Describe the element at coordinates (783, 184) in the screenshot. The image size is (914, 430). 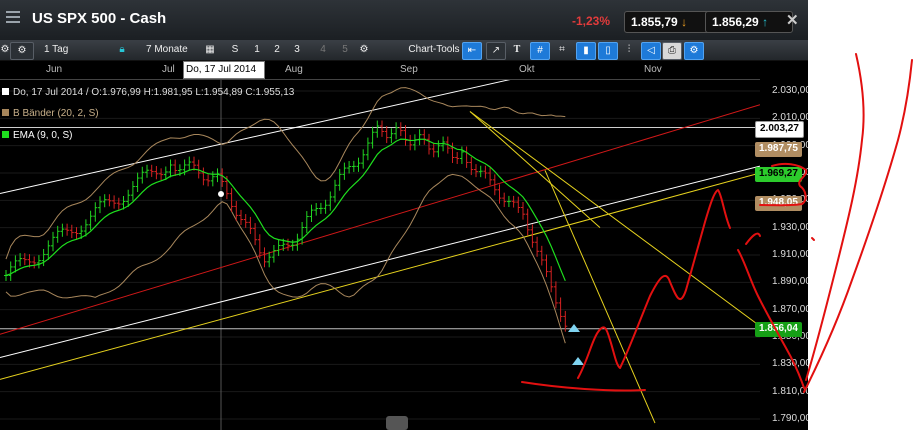
I see `drawn-curve-right` at that location.